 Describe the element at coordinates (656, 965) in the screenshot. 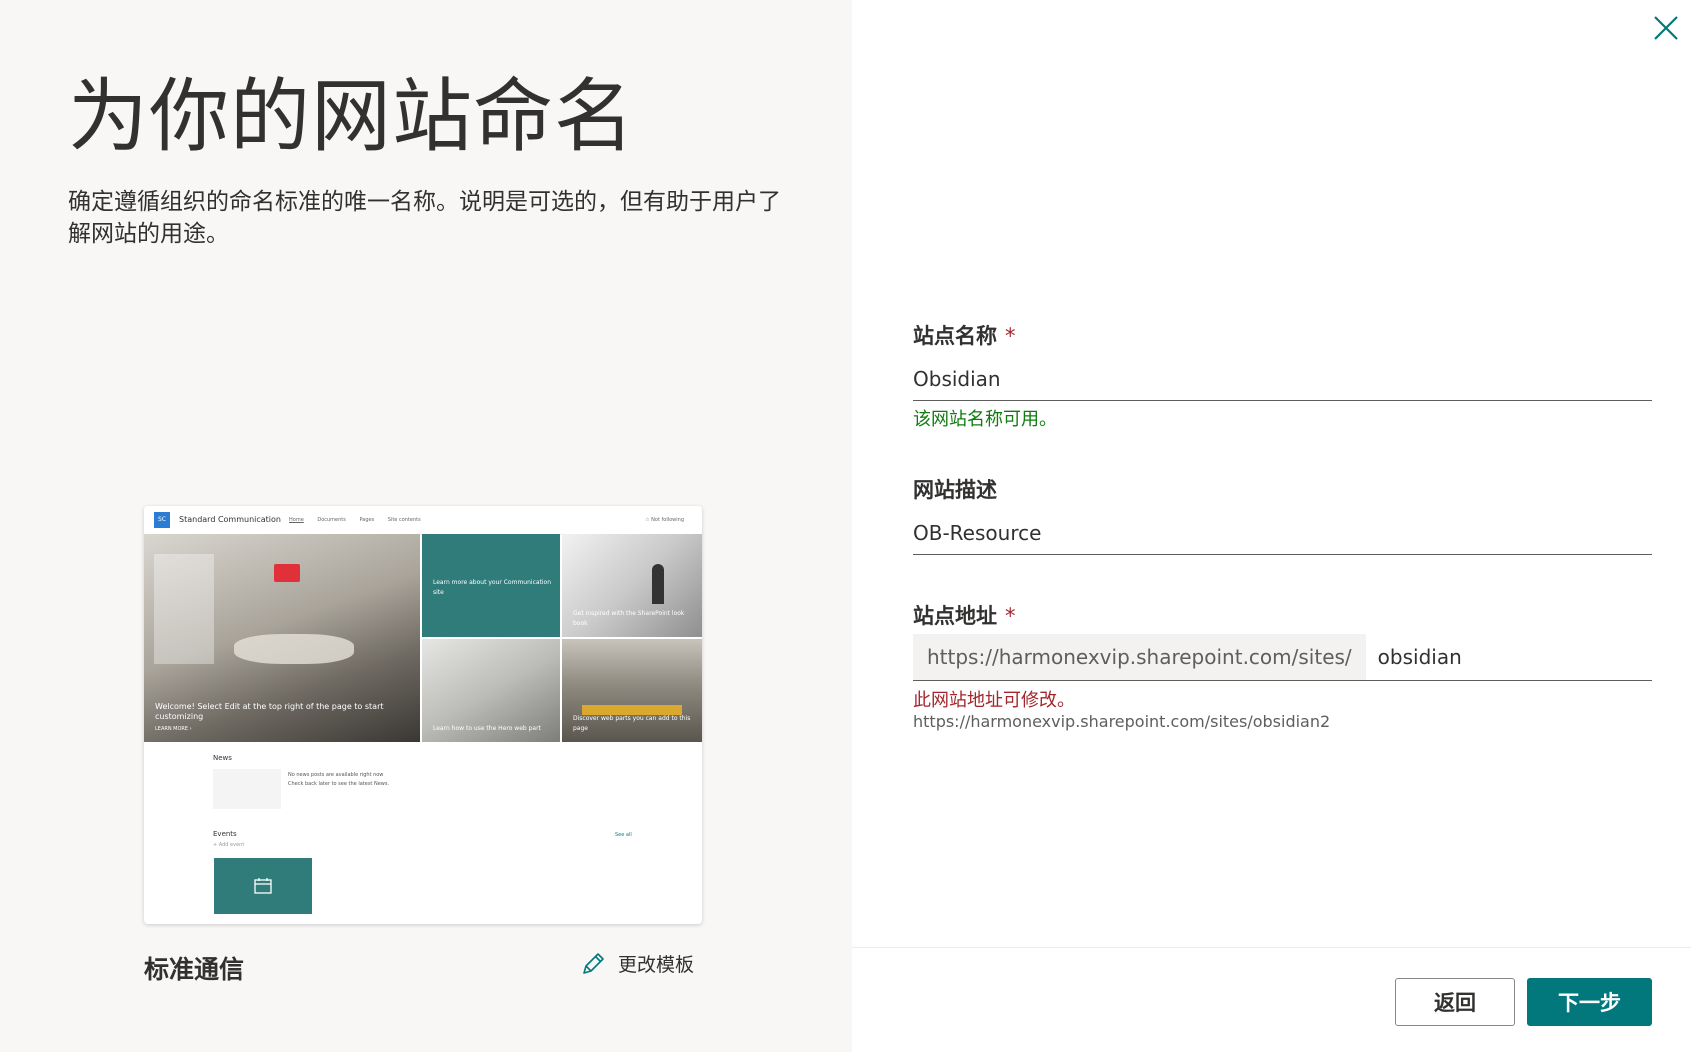

I see `change-template-label: 更改模板` at that location.